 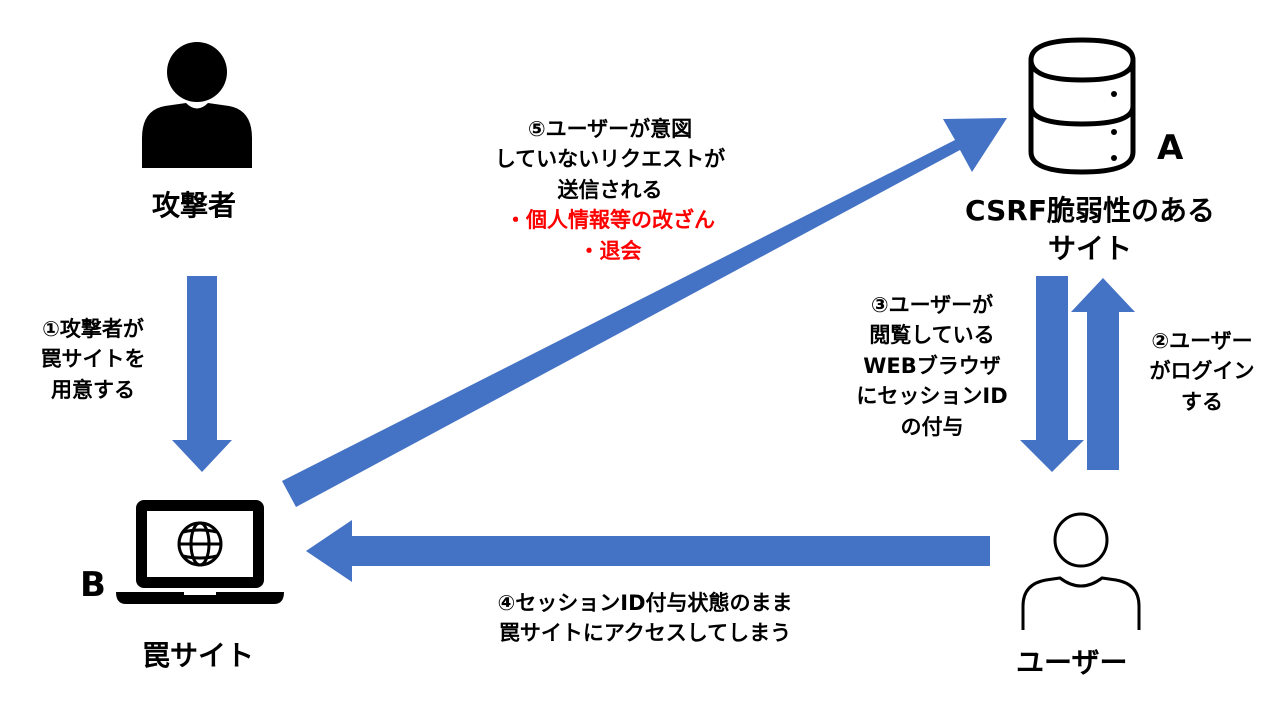 I want to click on database-icon, so click(x=1082, y=106).